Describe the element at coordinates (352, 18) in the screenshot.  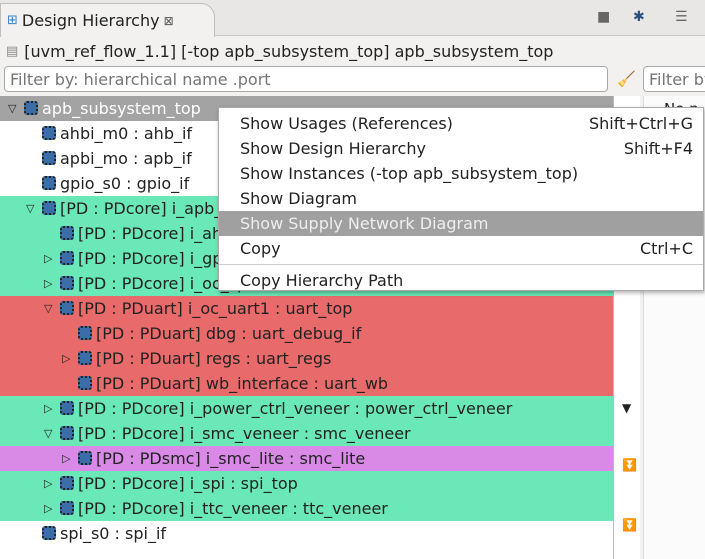
I see `tab-bar: ⊞ Design Hierarchy ⊠ ■ ✱ ☰` at that location.